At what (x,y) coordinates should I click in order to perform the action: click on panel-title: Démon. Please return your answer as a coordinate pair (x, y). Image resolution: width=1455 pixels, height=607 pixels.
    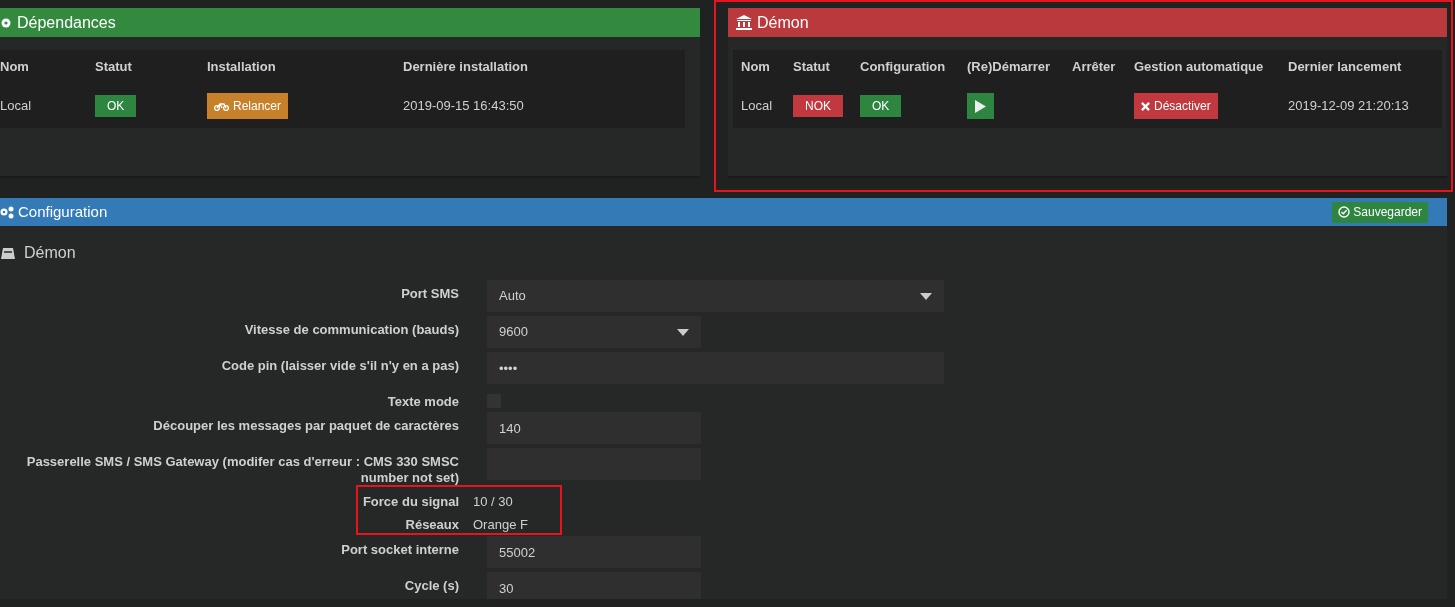
    Looking at the image, I should click on (783, 22).